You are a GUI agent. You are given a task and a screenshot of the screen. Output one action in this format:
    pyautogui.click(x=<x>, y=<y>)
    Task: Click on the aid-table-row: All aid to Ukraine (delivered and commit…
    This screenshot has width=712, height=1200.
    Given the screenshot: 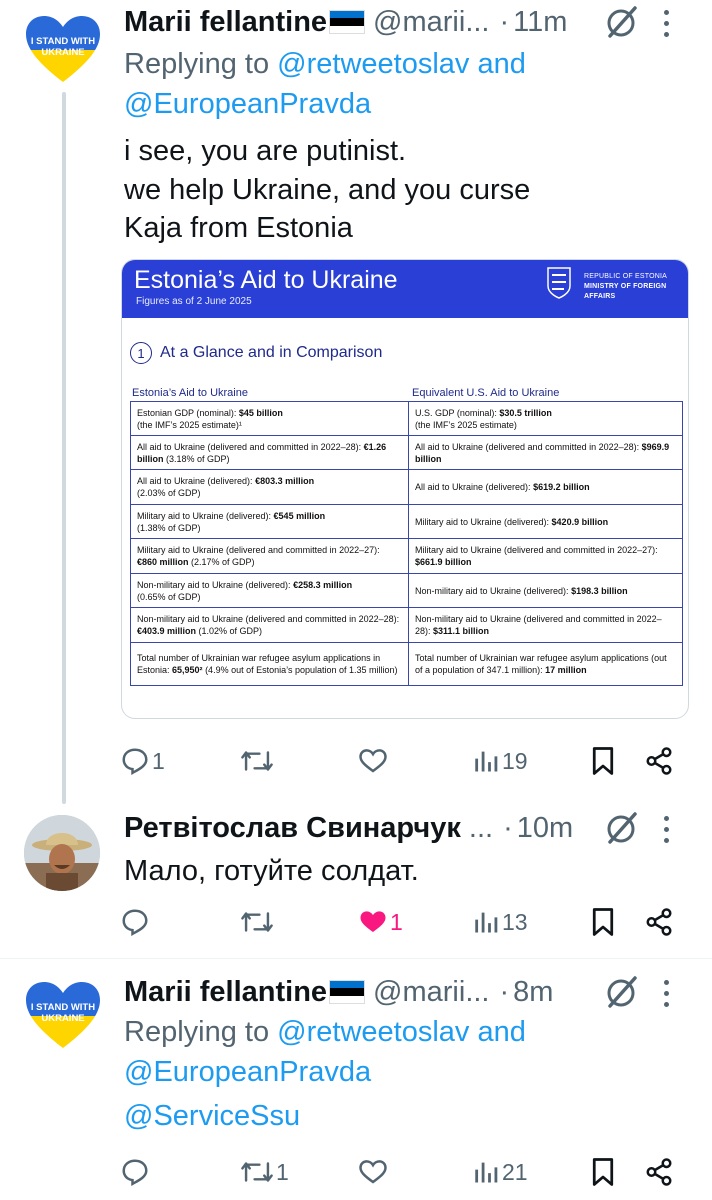 What is the action you would take?
    pyautogui.click(x=406, y=452)
    